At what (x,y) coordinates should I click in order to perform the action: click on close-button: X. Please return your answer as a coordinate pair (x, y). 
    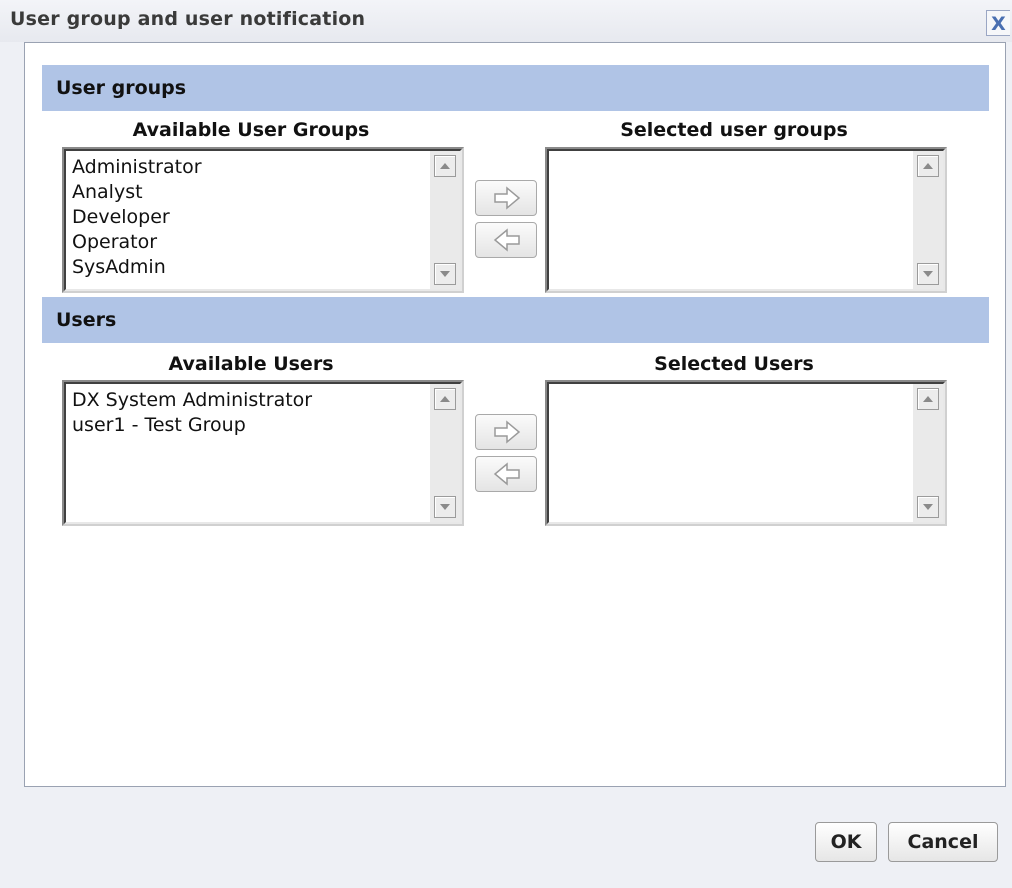
    Looking at the image, I should click on (998, 23).